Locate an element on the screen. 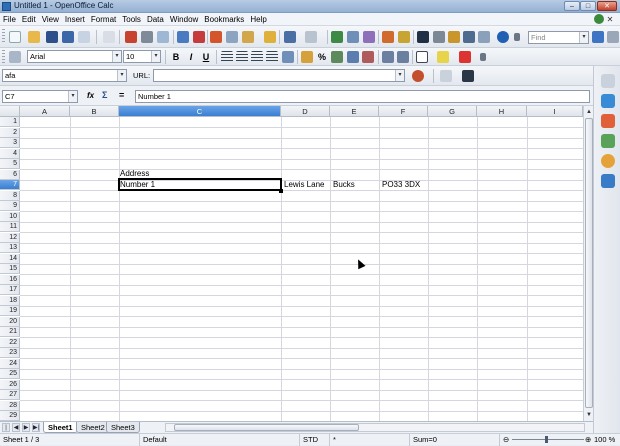 The height and width of the screenshot is (446, 620). sort-descending-icon is located at coordinates (369, 37).